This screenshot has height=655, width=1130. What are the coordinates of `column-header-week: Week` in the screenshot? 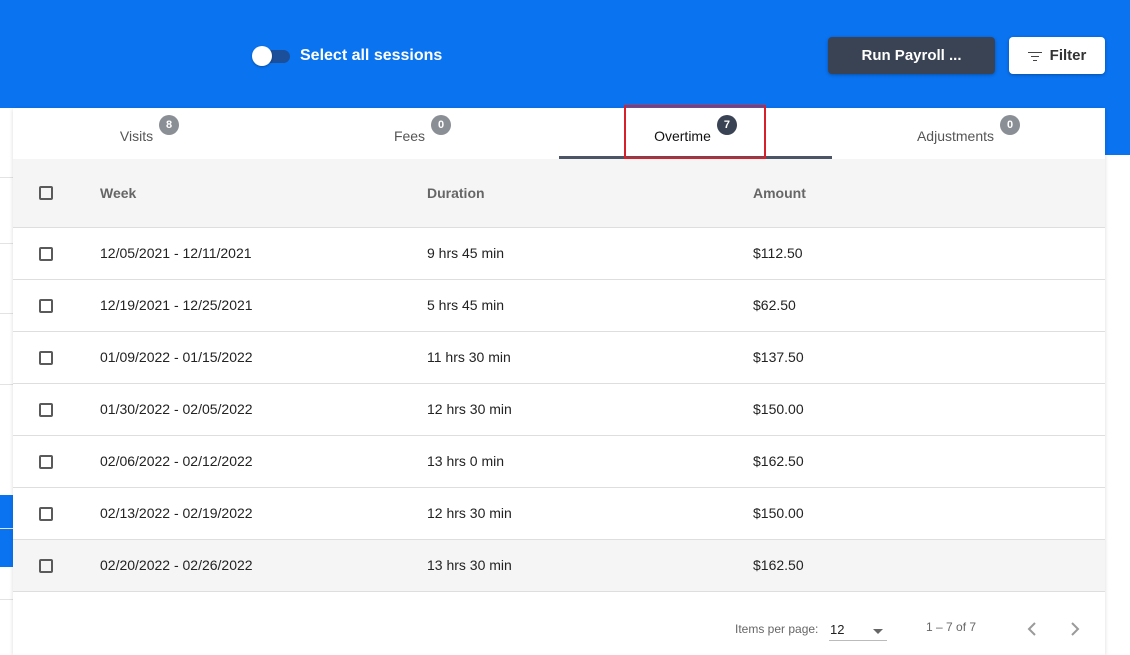 It's located at (118, 193).